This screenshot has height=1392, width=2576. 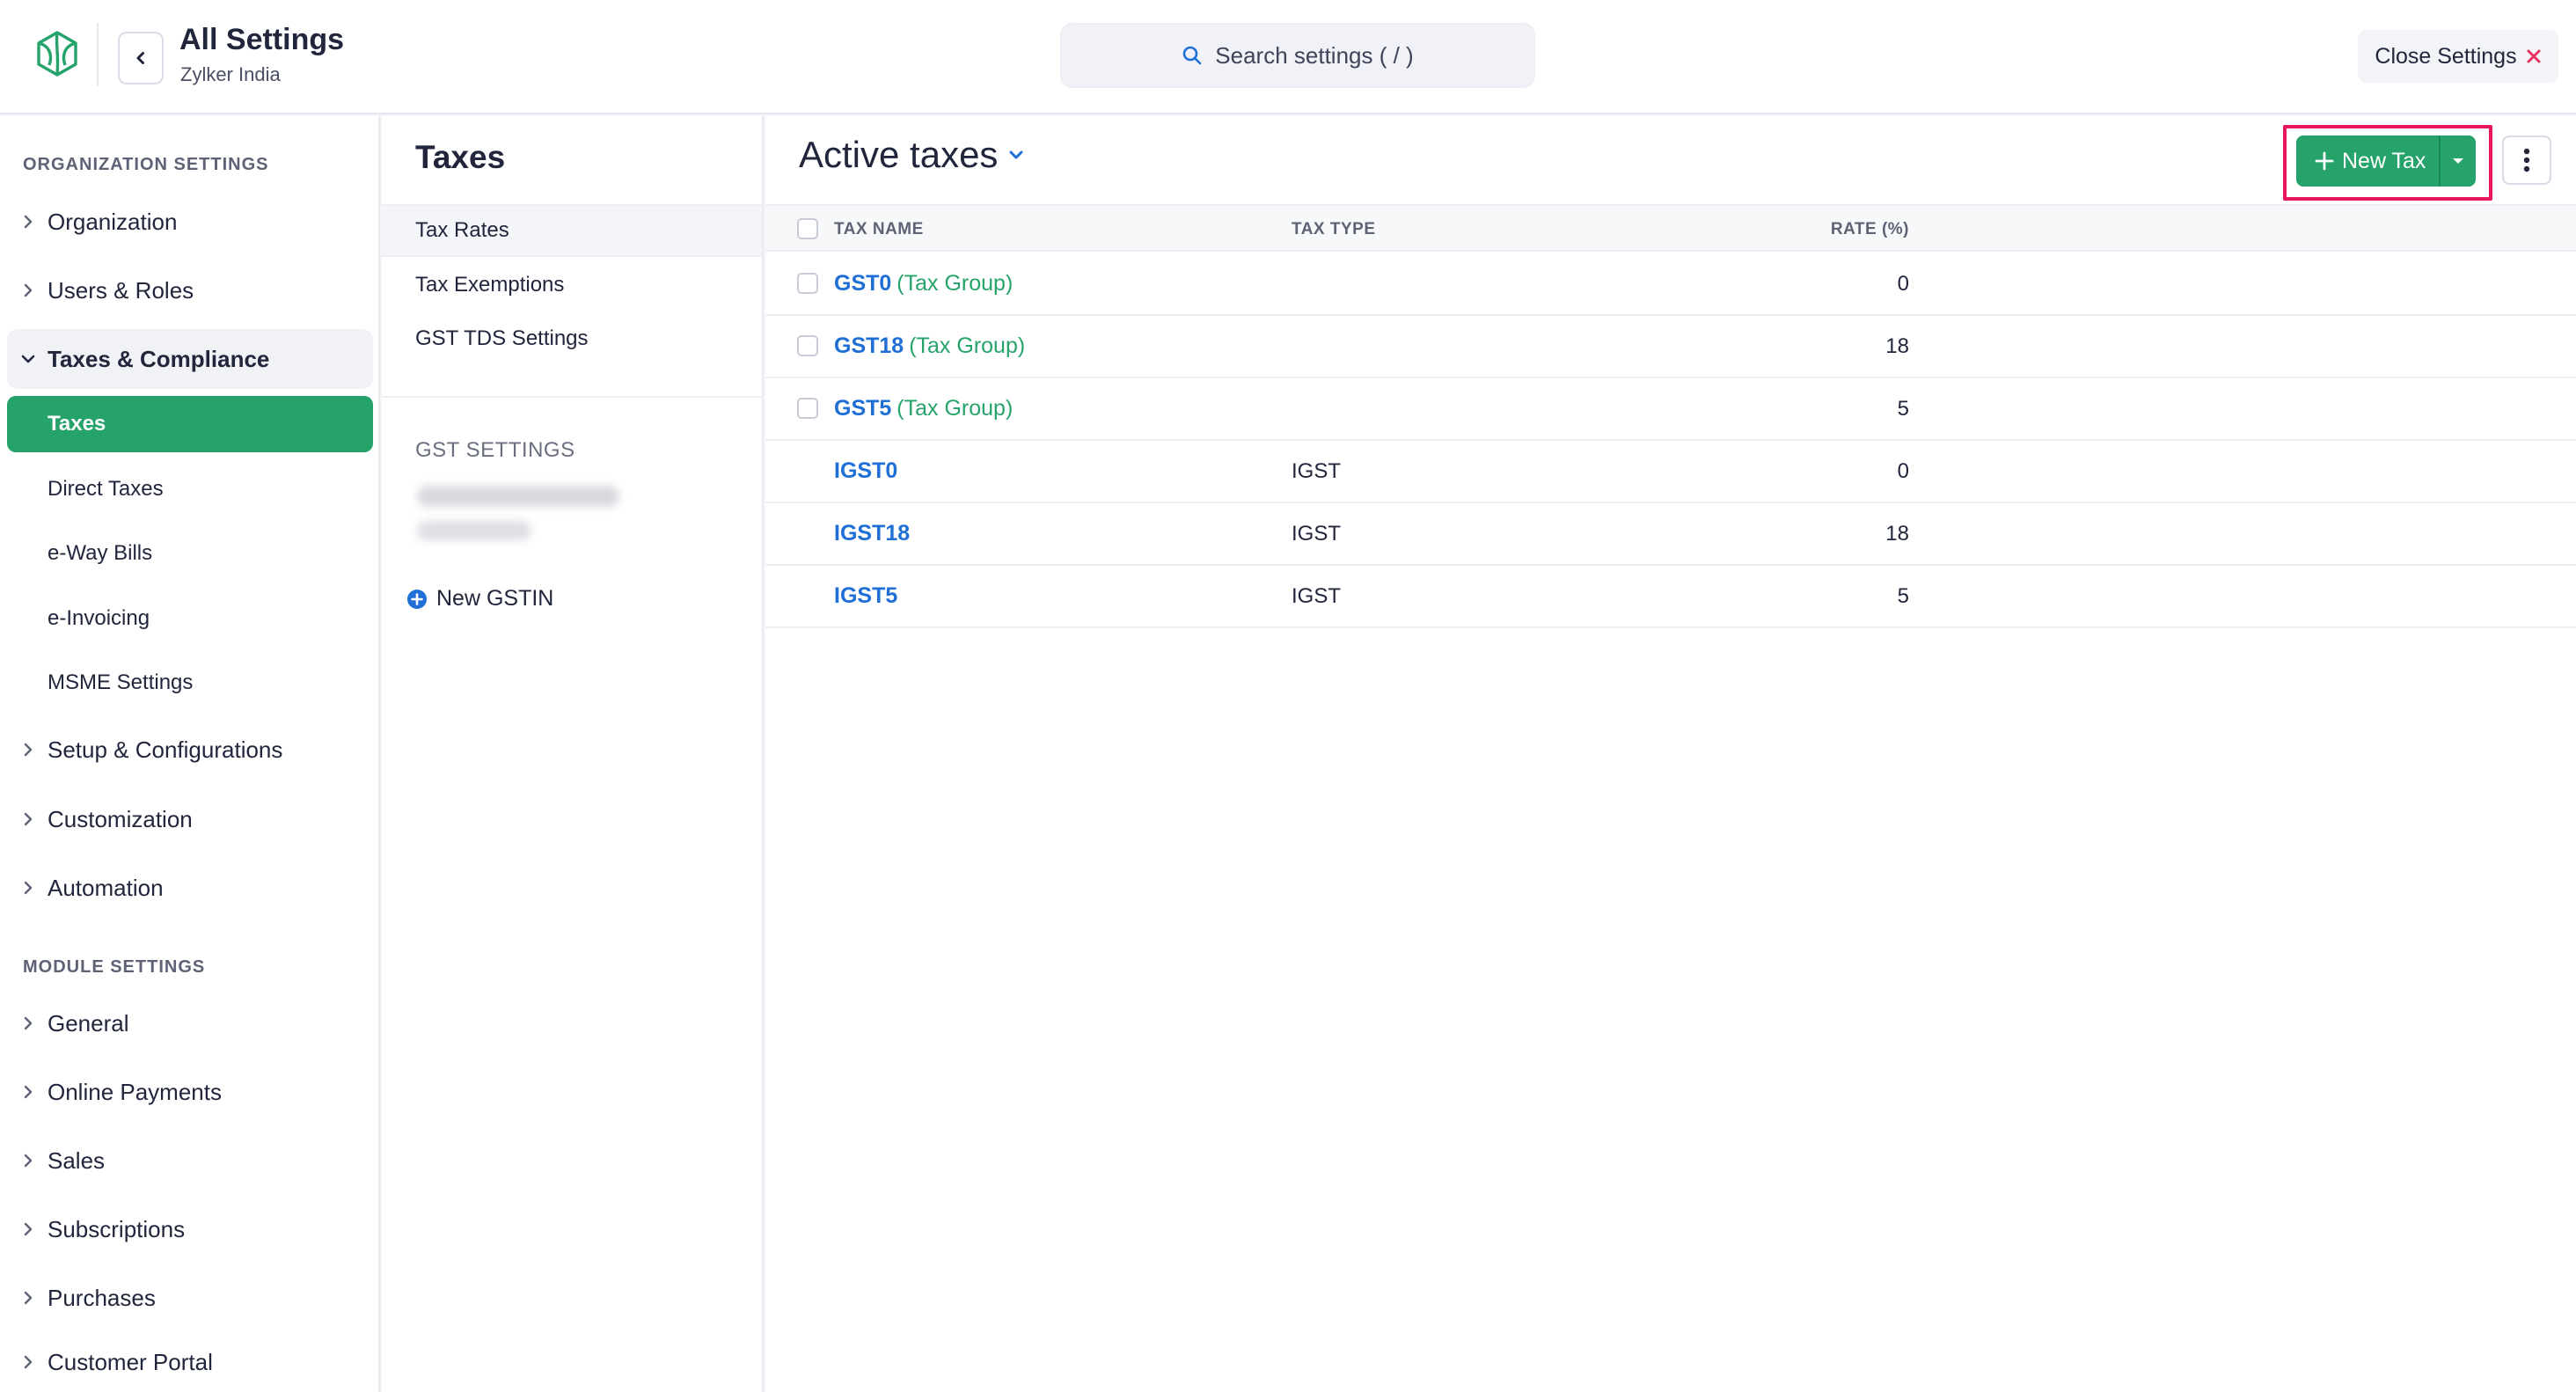 What do you see at coordinates (879, 230) in the screenshot?
I see `column-header-tax-name: TAX NAME` at bounding box center [879, 230].